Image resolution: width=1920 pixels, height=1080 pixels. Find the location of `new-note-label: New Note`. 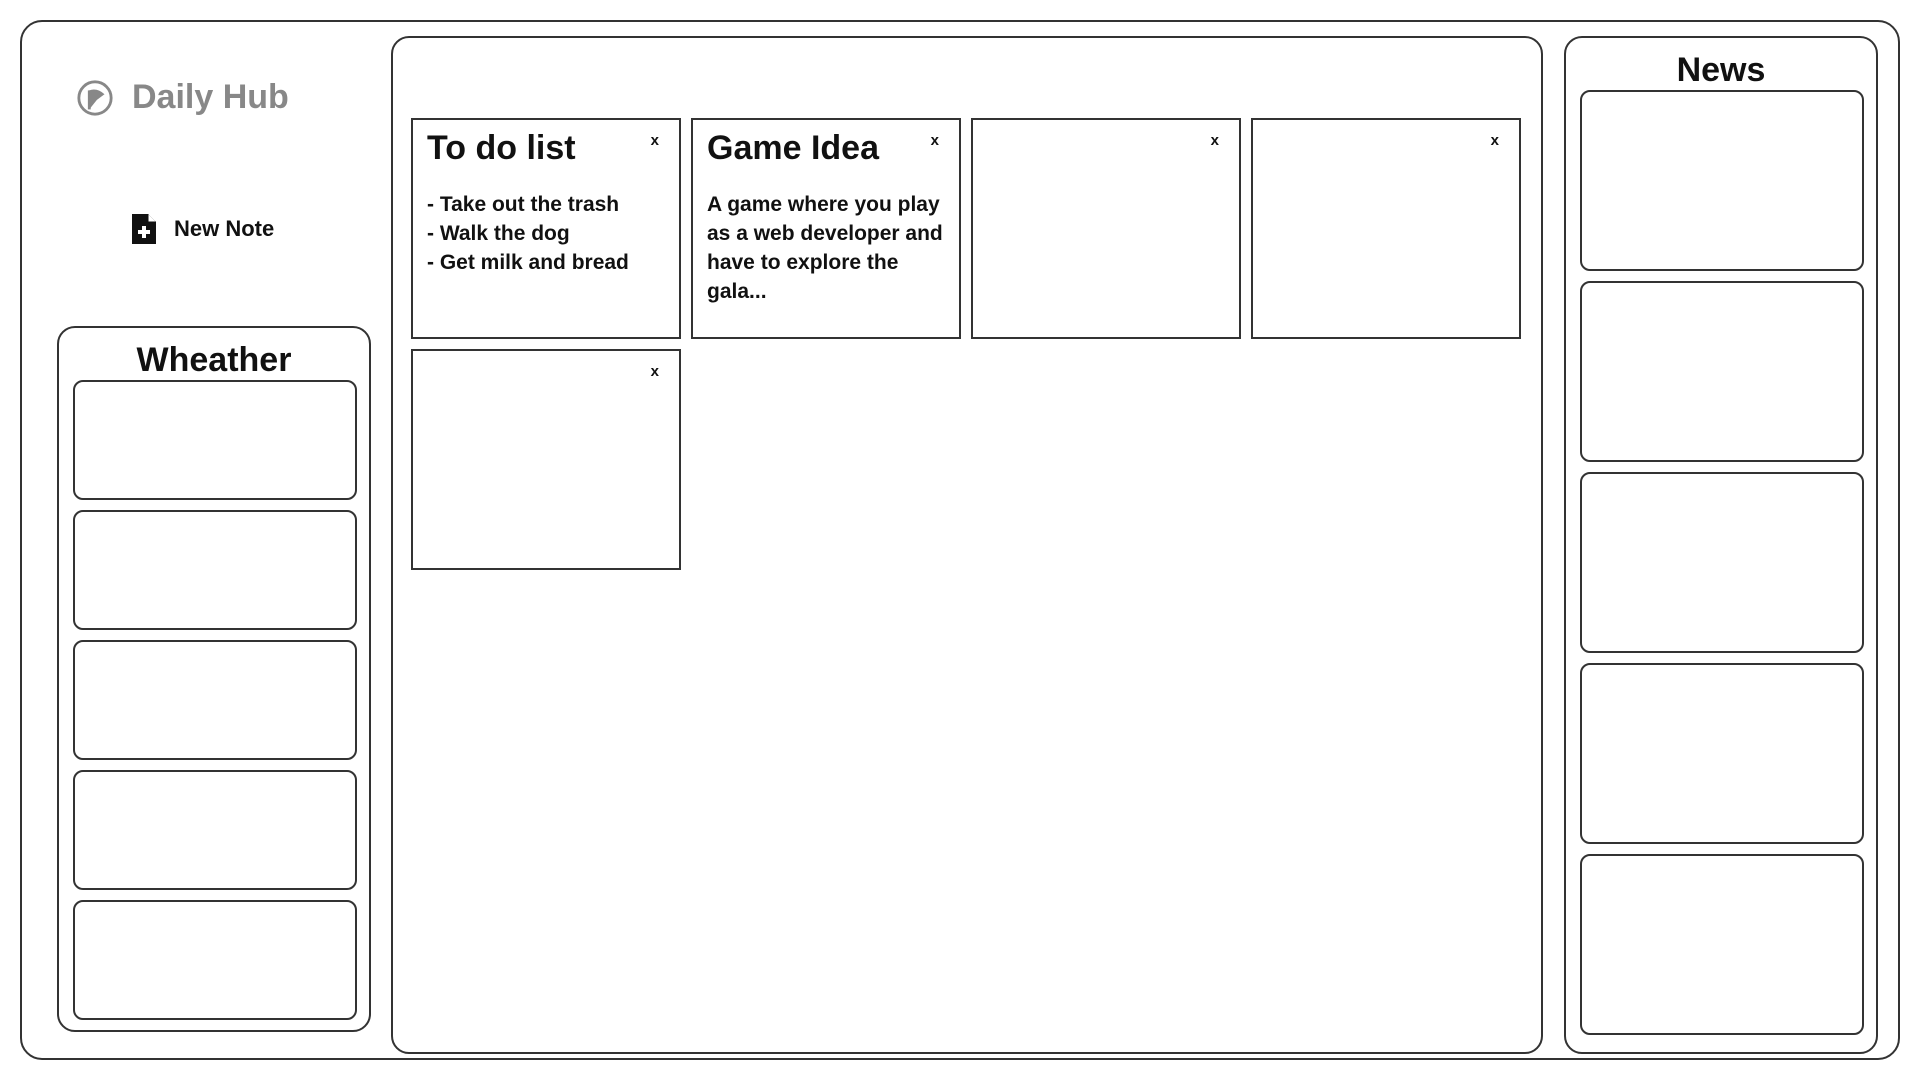

new-note-label: New Note is located at coordinates (224, 228).